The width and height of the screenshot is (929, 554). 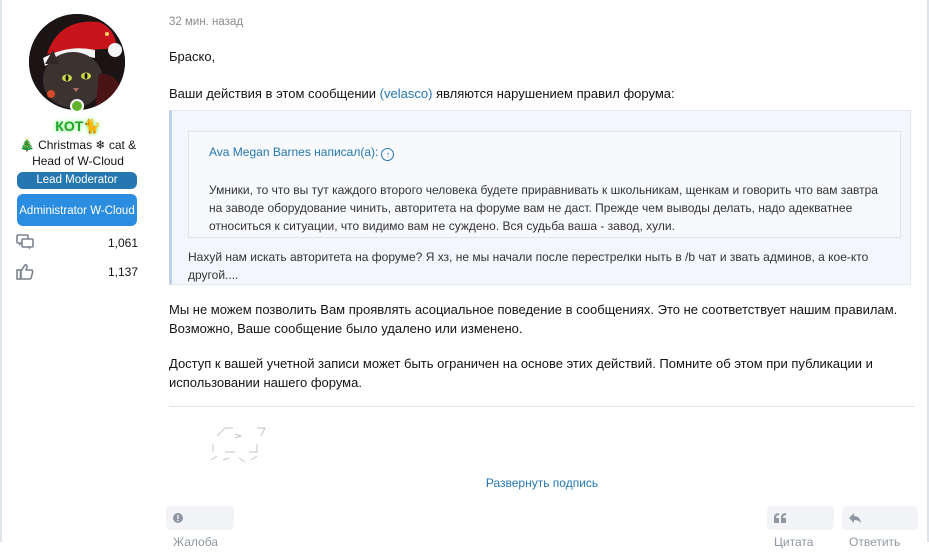 What do you see at coordinates (1, 271) in the screenshot?
I see `left-border` at bounding box center [1, 271].